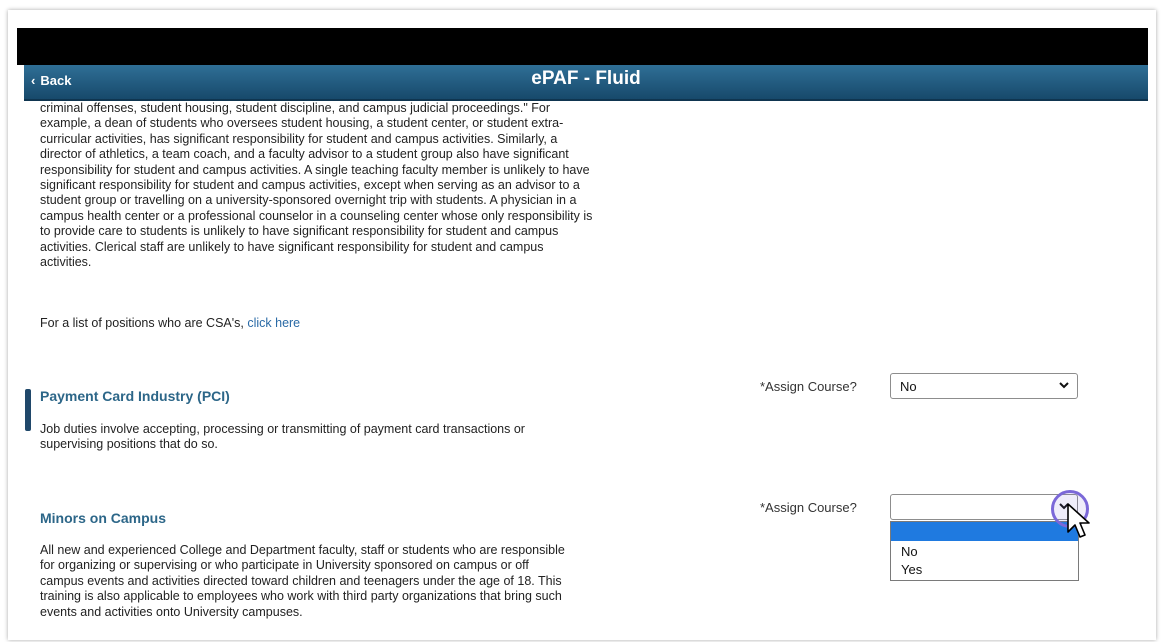 Image resolution: width=1165 pixels, height=642 pixels. What do you see at coordinates (142, 323) in the screenshot?
I see `csa-list-text: For a list of positions who are CSA's,` at bounding box center [142, 323].